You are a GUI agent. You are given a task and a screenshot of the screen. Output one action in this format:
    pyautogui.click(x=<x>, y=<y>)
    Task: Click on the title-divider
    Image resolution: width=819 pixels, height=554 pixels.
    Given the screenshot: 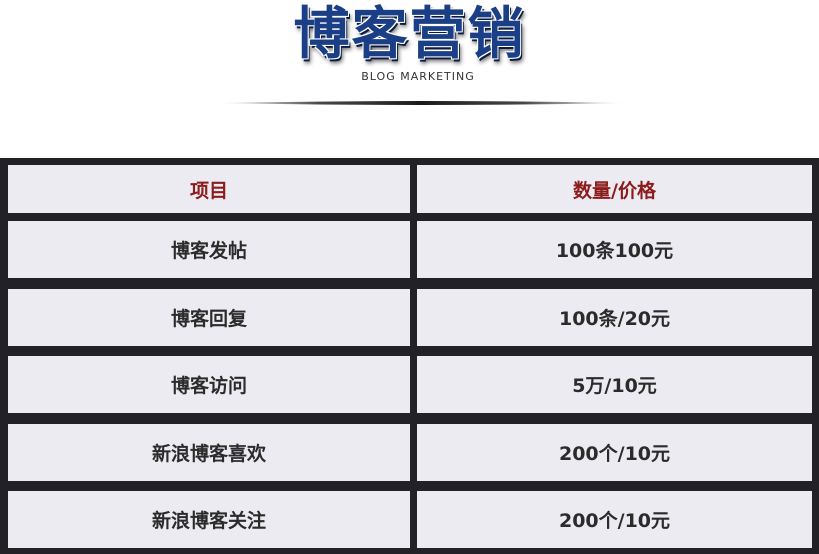 What is the action you would take?
    pyautogui.click(x=422, y=103)
    